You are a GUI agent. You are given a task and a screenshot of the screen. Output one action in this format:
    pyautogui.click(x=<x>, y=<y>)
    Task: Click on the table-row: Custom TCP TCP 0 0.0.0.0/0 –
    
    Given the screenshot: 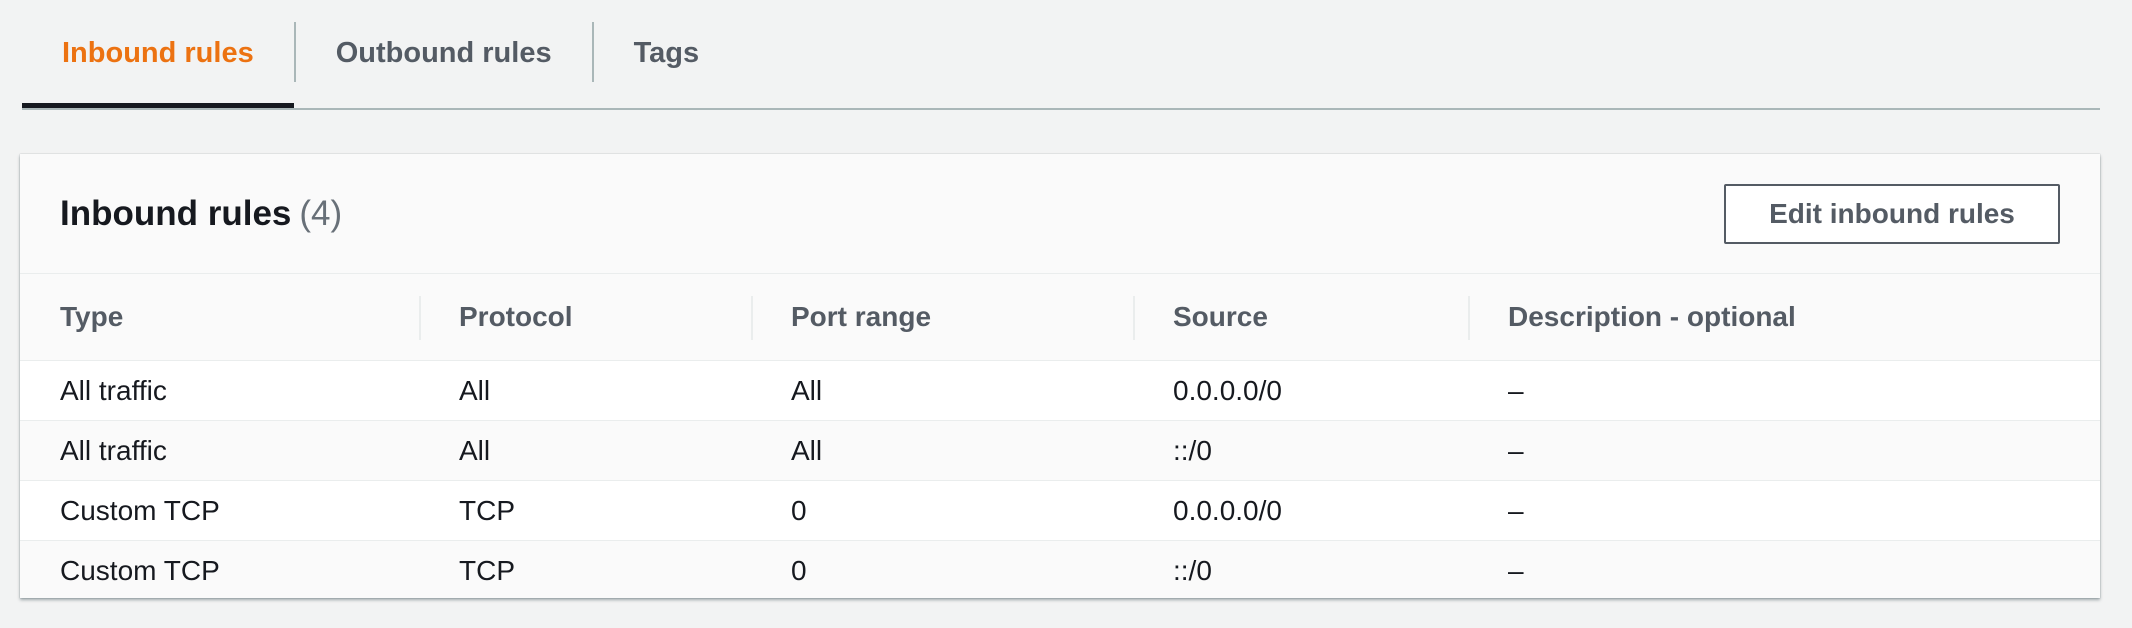 What is the action you would take?
    pyautogui.click(x=1060, y=510)
    